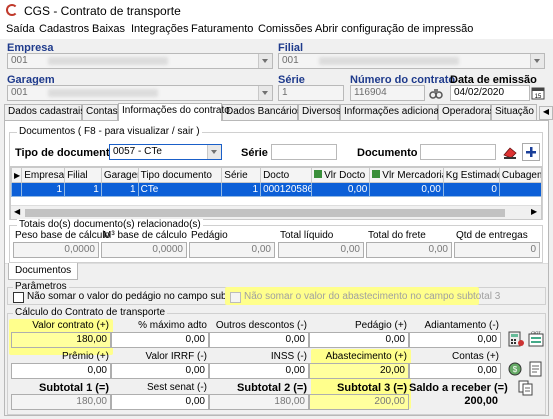 This screenshot has width=553, height=419. Describe the element at coordinates (61, 402) in the screenshot. I see `subtotal1-field: 180,00` at that location.